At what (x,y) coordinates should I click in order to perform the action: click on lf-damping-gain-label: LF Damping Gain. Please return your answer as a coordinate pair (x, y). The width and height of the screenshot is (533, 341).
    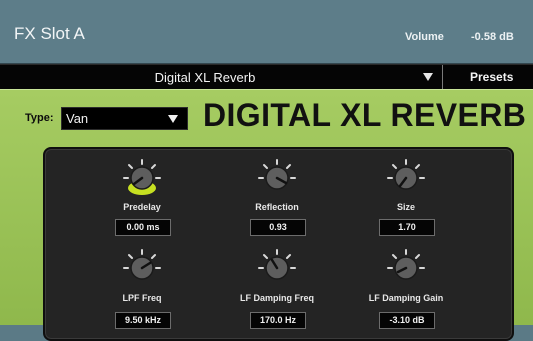
    Looking at the image, I should click on (406, 298).